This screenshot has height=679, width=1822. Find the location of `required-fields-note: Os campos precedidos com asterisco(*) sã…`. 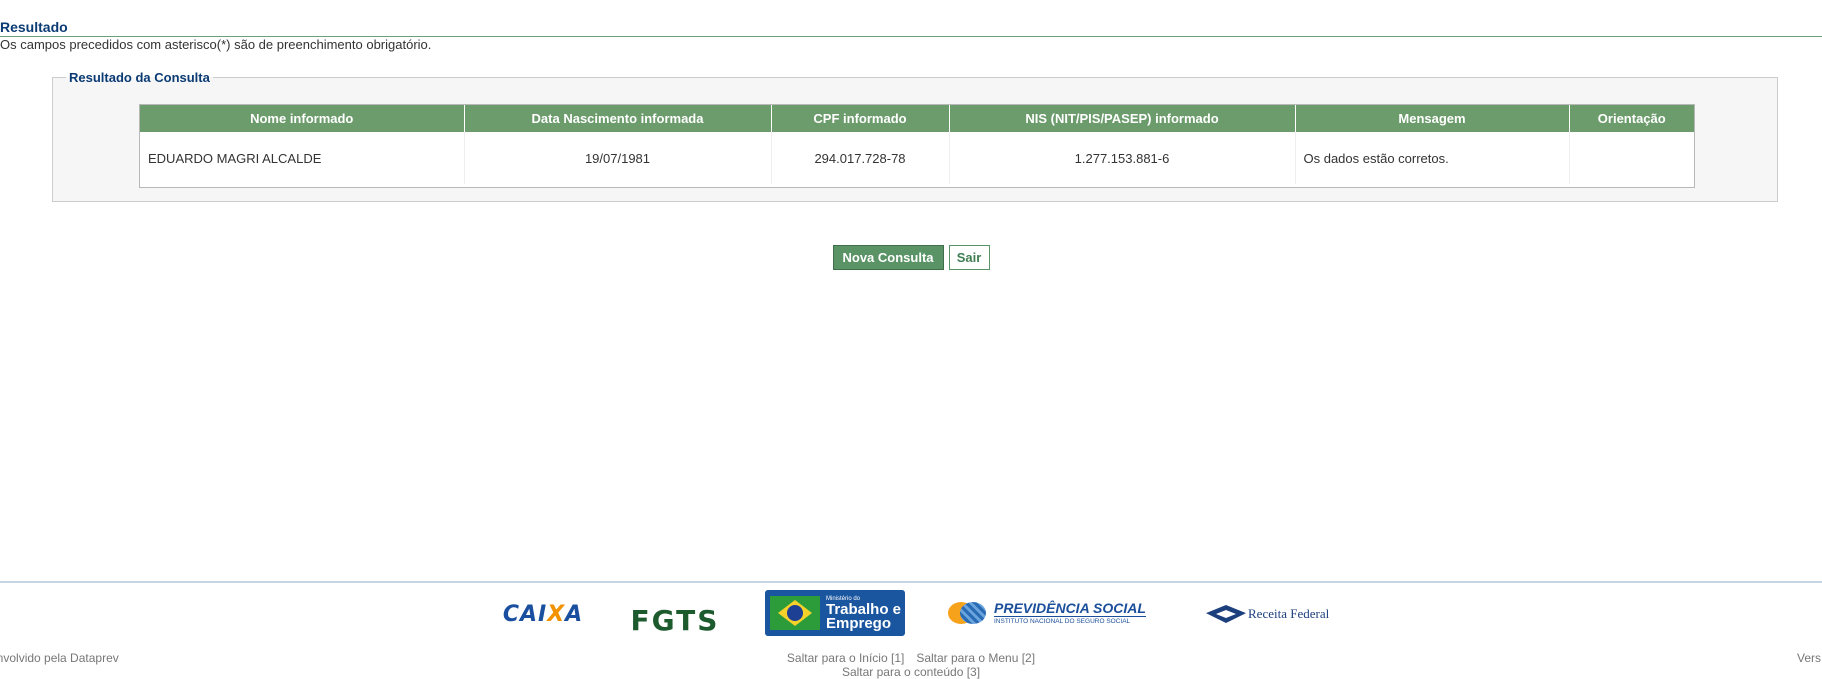

required-fields-note: Os campos precedidos com asterisco(*) sã… is located at coordinates (216, 44).